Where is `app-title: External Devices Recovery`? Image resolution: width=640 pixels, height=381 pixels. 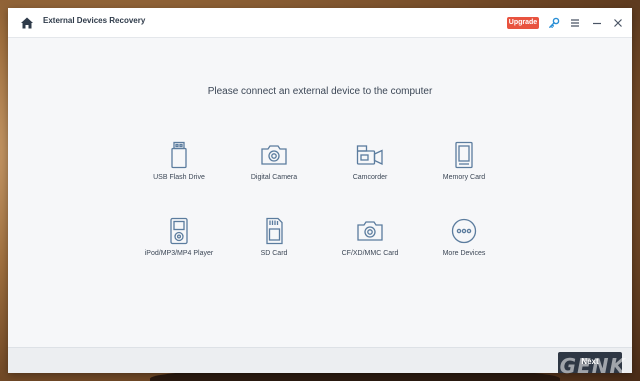 app-title: External Devices Recovery is located at coordinates (94, 20).